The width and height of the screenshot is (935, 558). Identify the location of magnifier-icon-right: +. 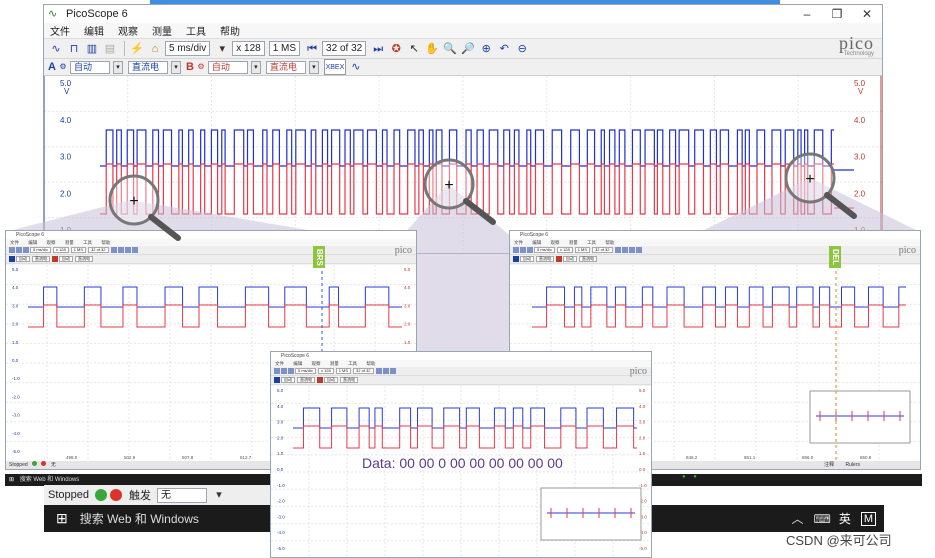
(820, 185).